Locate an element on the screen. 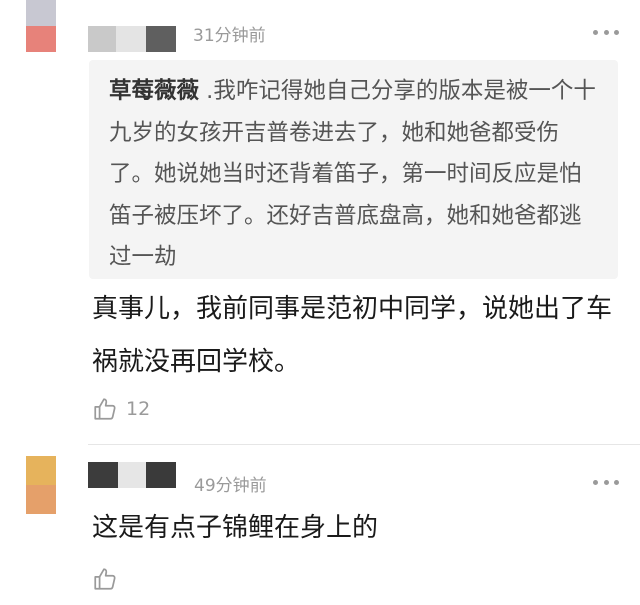  divider is located at coordinates (364, 444).